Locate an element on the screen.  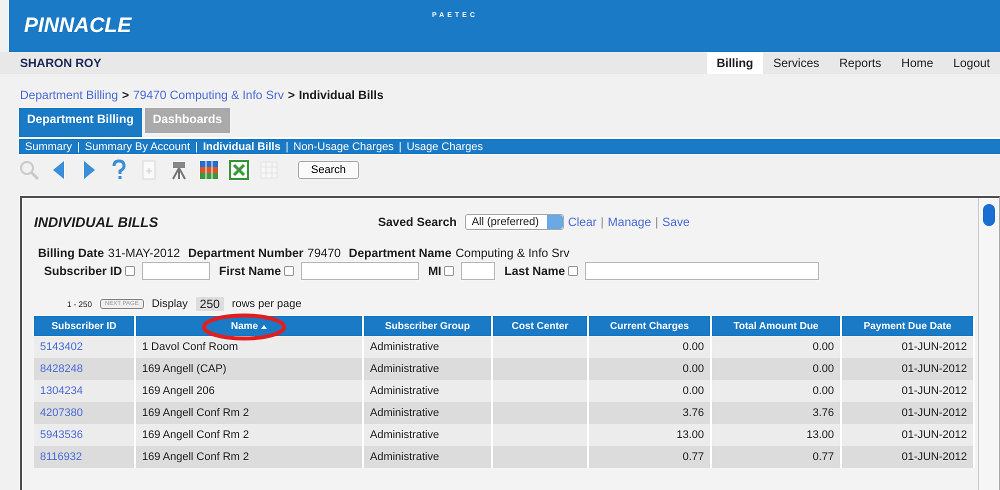
column-header: Cost Center is located at coordinates (540, 326).